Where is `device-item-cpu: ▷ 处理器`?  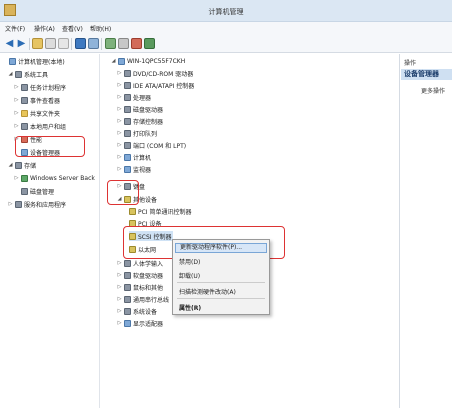 device-item-cpu: ▷ 处理器 is located at coordinates (134, 97).